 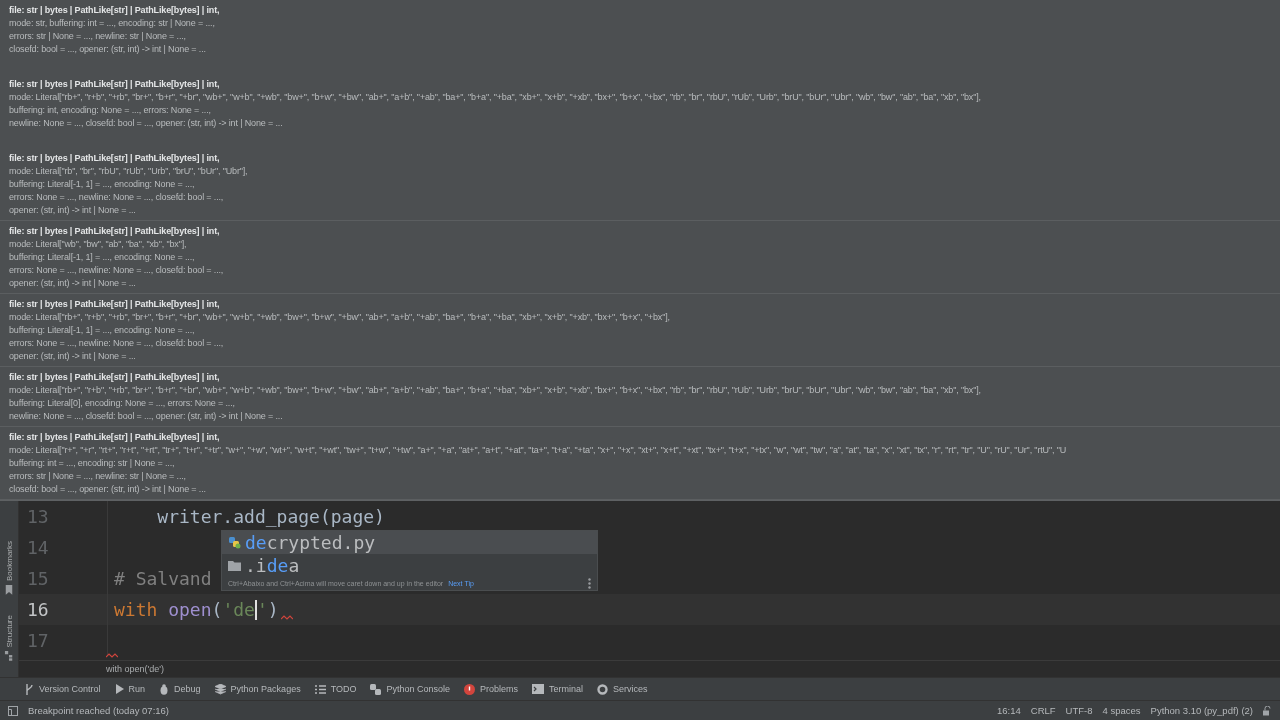 I want to click on more-options-icon, so click(x=589, y=583).